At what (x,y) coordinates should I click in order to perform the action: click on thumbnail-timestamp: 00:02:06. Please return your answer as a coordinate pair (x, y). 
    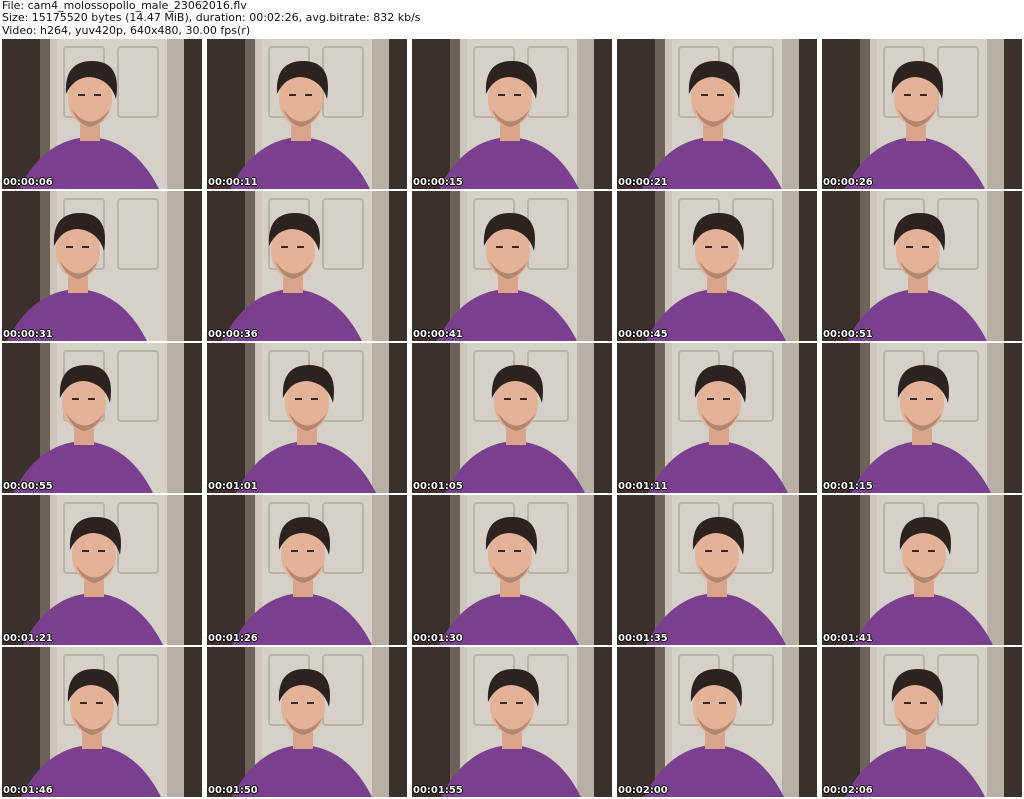
    Looking at the image, I should click on (848, 790).